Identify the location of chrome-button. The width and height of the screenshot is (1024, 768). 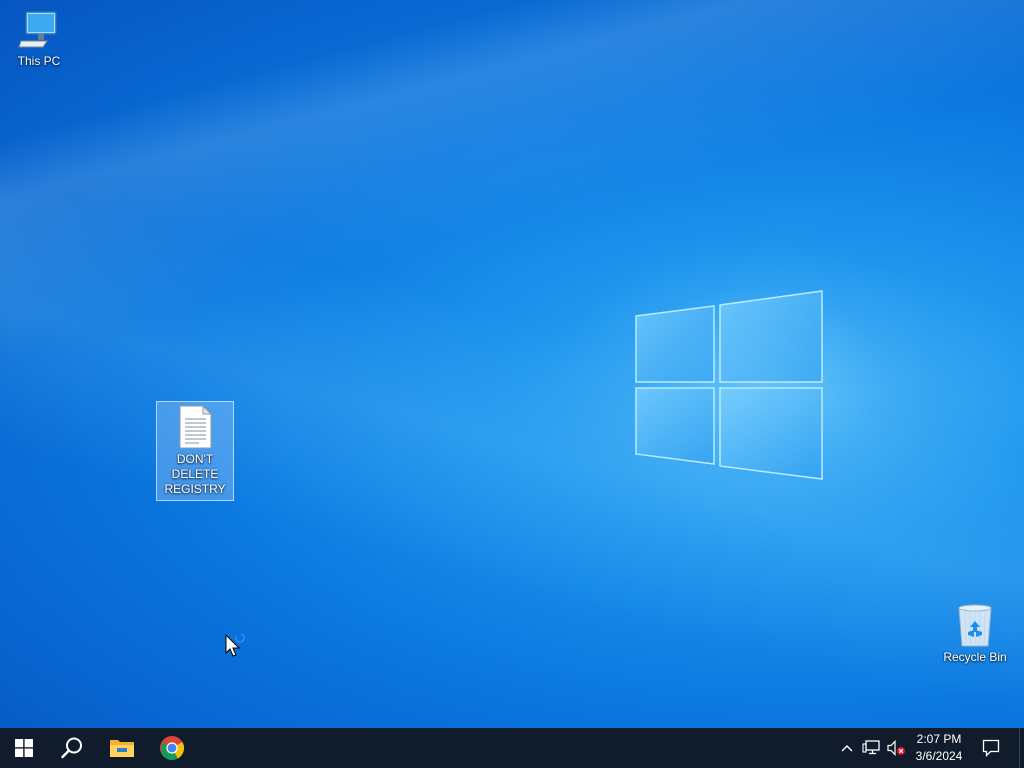
(172, 748).